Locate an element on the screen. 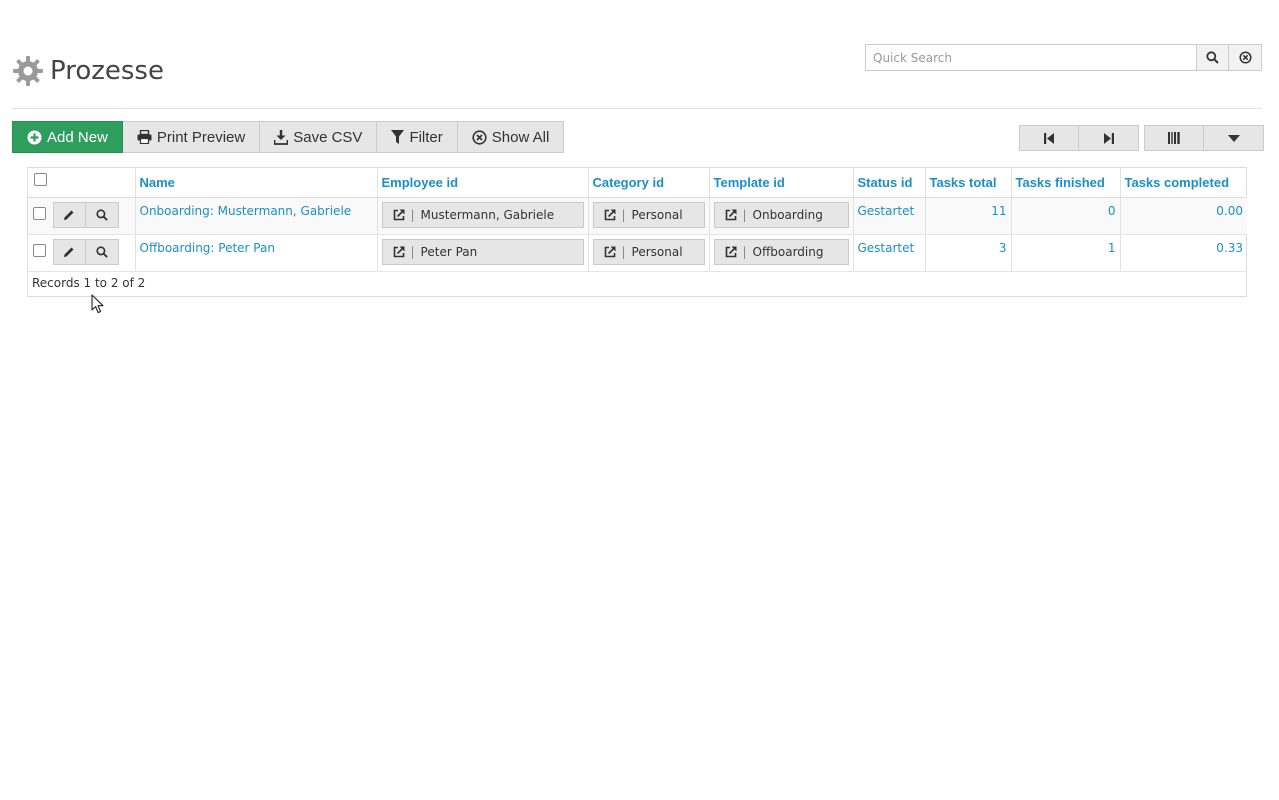  page-title: Prozesse is located at coordinates (107, 71).